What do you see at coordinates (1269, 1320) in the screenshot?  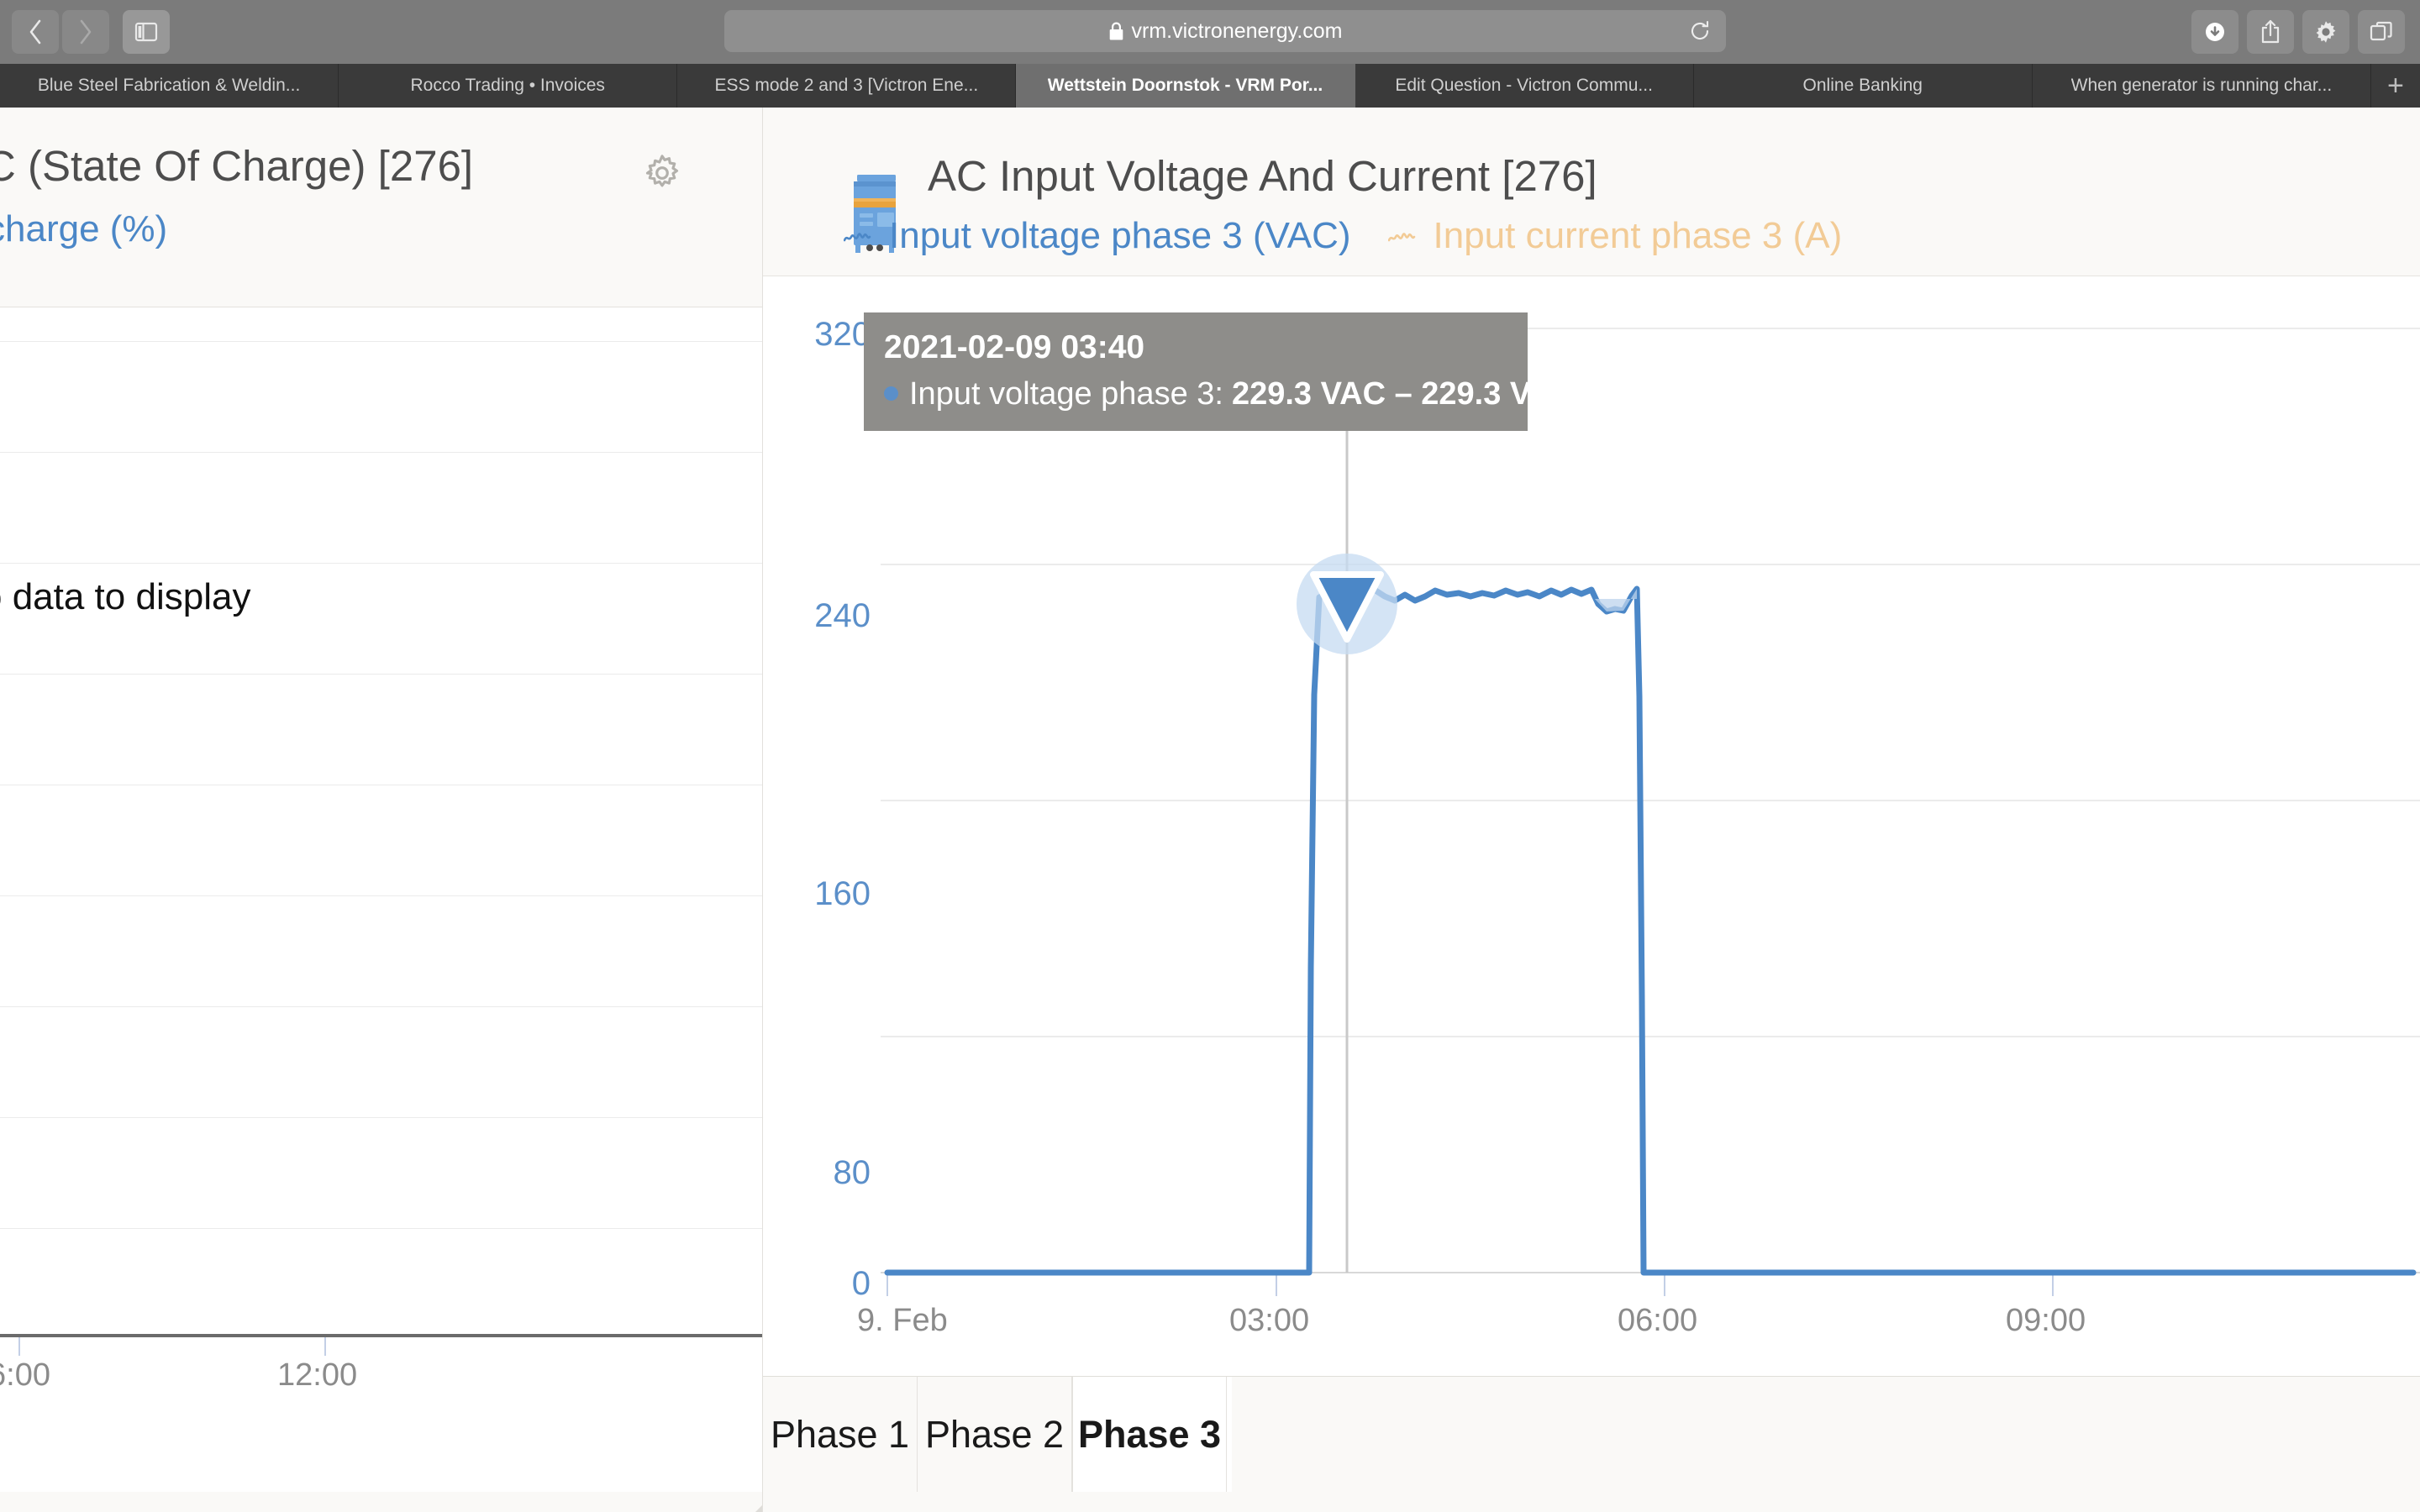 I see `x-axis-tick-label: 03:00` at bounding box center [1269, 1320].